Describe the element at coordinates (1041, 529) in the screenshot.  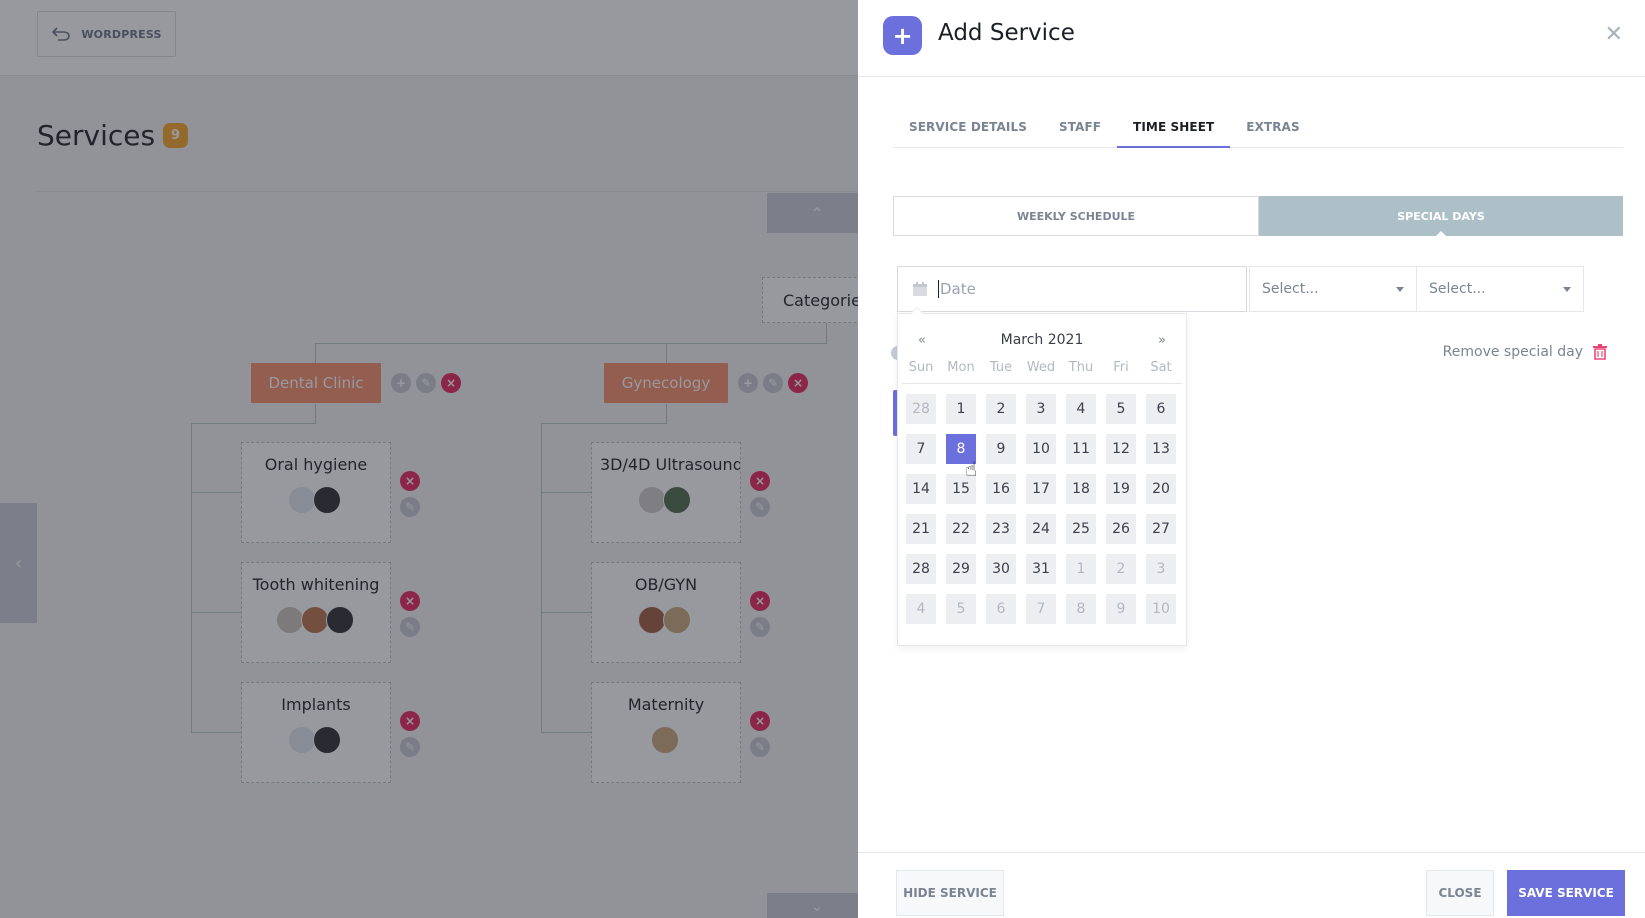
I see `calendar-day: 24` at that location.